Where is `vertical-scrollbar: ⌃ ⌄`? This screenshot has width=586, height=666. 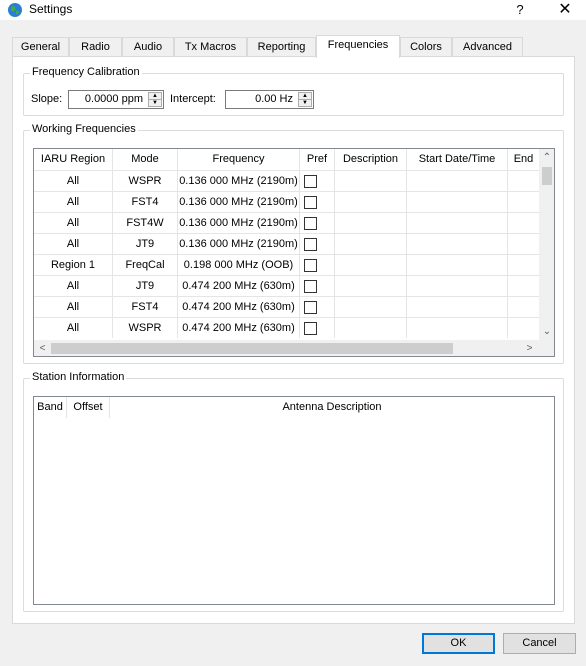
vertical-scrollbar: ⌃ ⌄ is located at coordinates (546, 244).